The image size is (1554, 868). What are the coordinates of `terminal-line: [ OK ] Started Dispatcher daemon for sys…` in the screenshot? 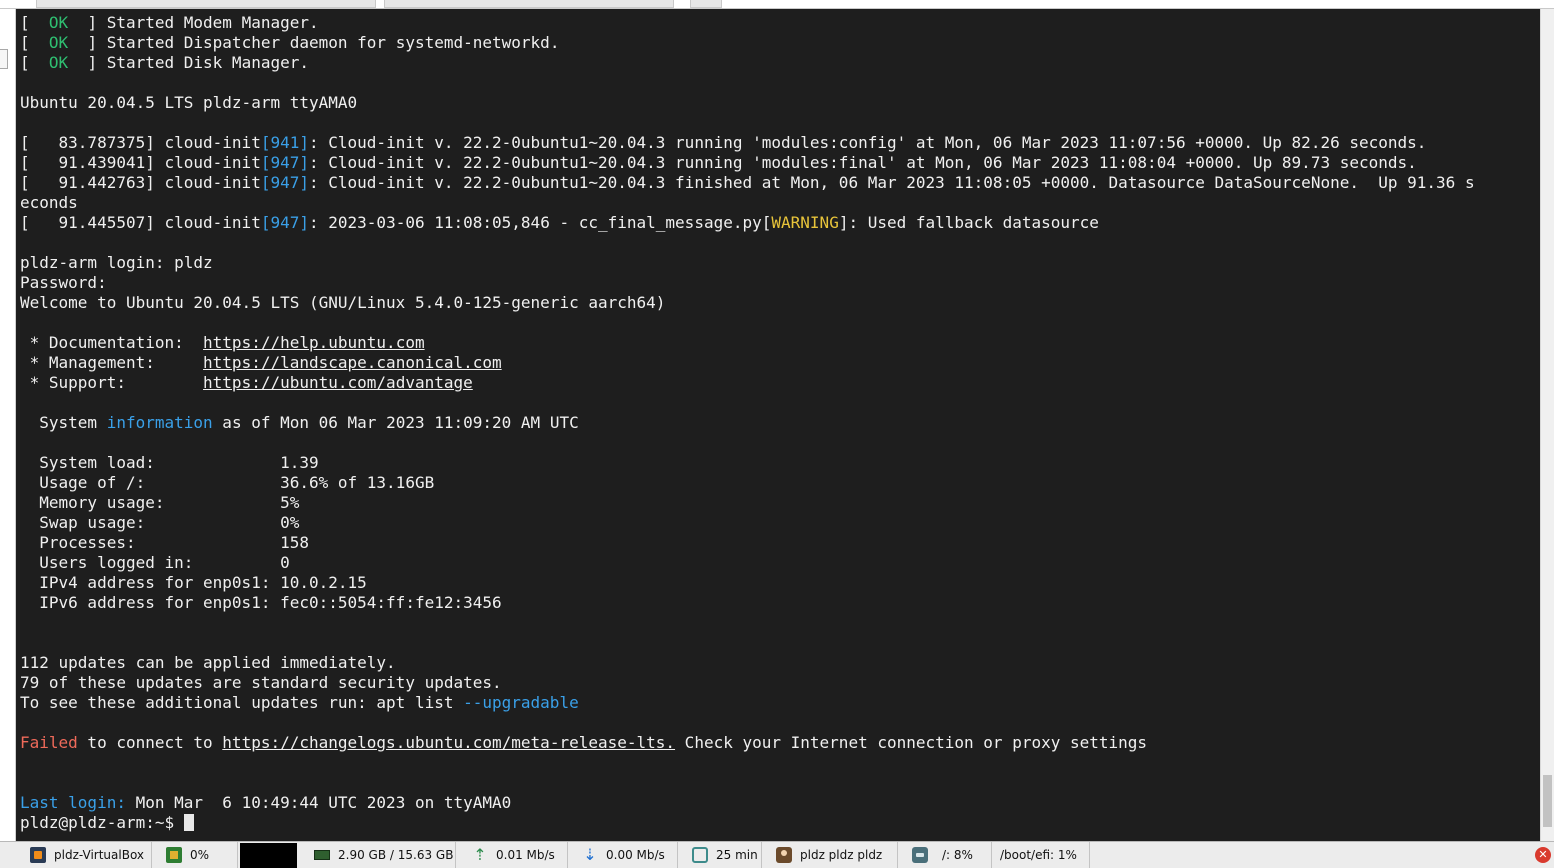 It's located at (778, 43).